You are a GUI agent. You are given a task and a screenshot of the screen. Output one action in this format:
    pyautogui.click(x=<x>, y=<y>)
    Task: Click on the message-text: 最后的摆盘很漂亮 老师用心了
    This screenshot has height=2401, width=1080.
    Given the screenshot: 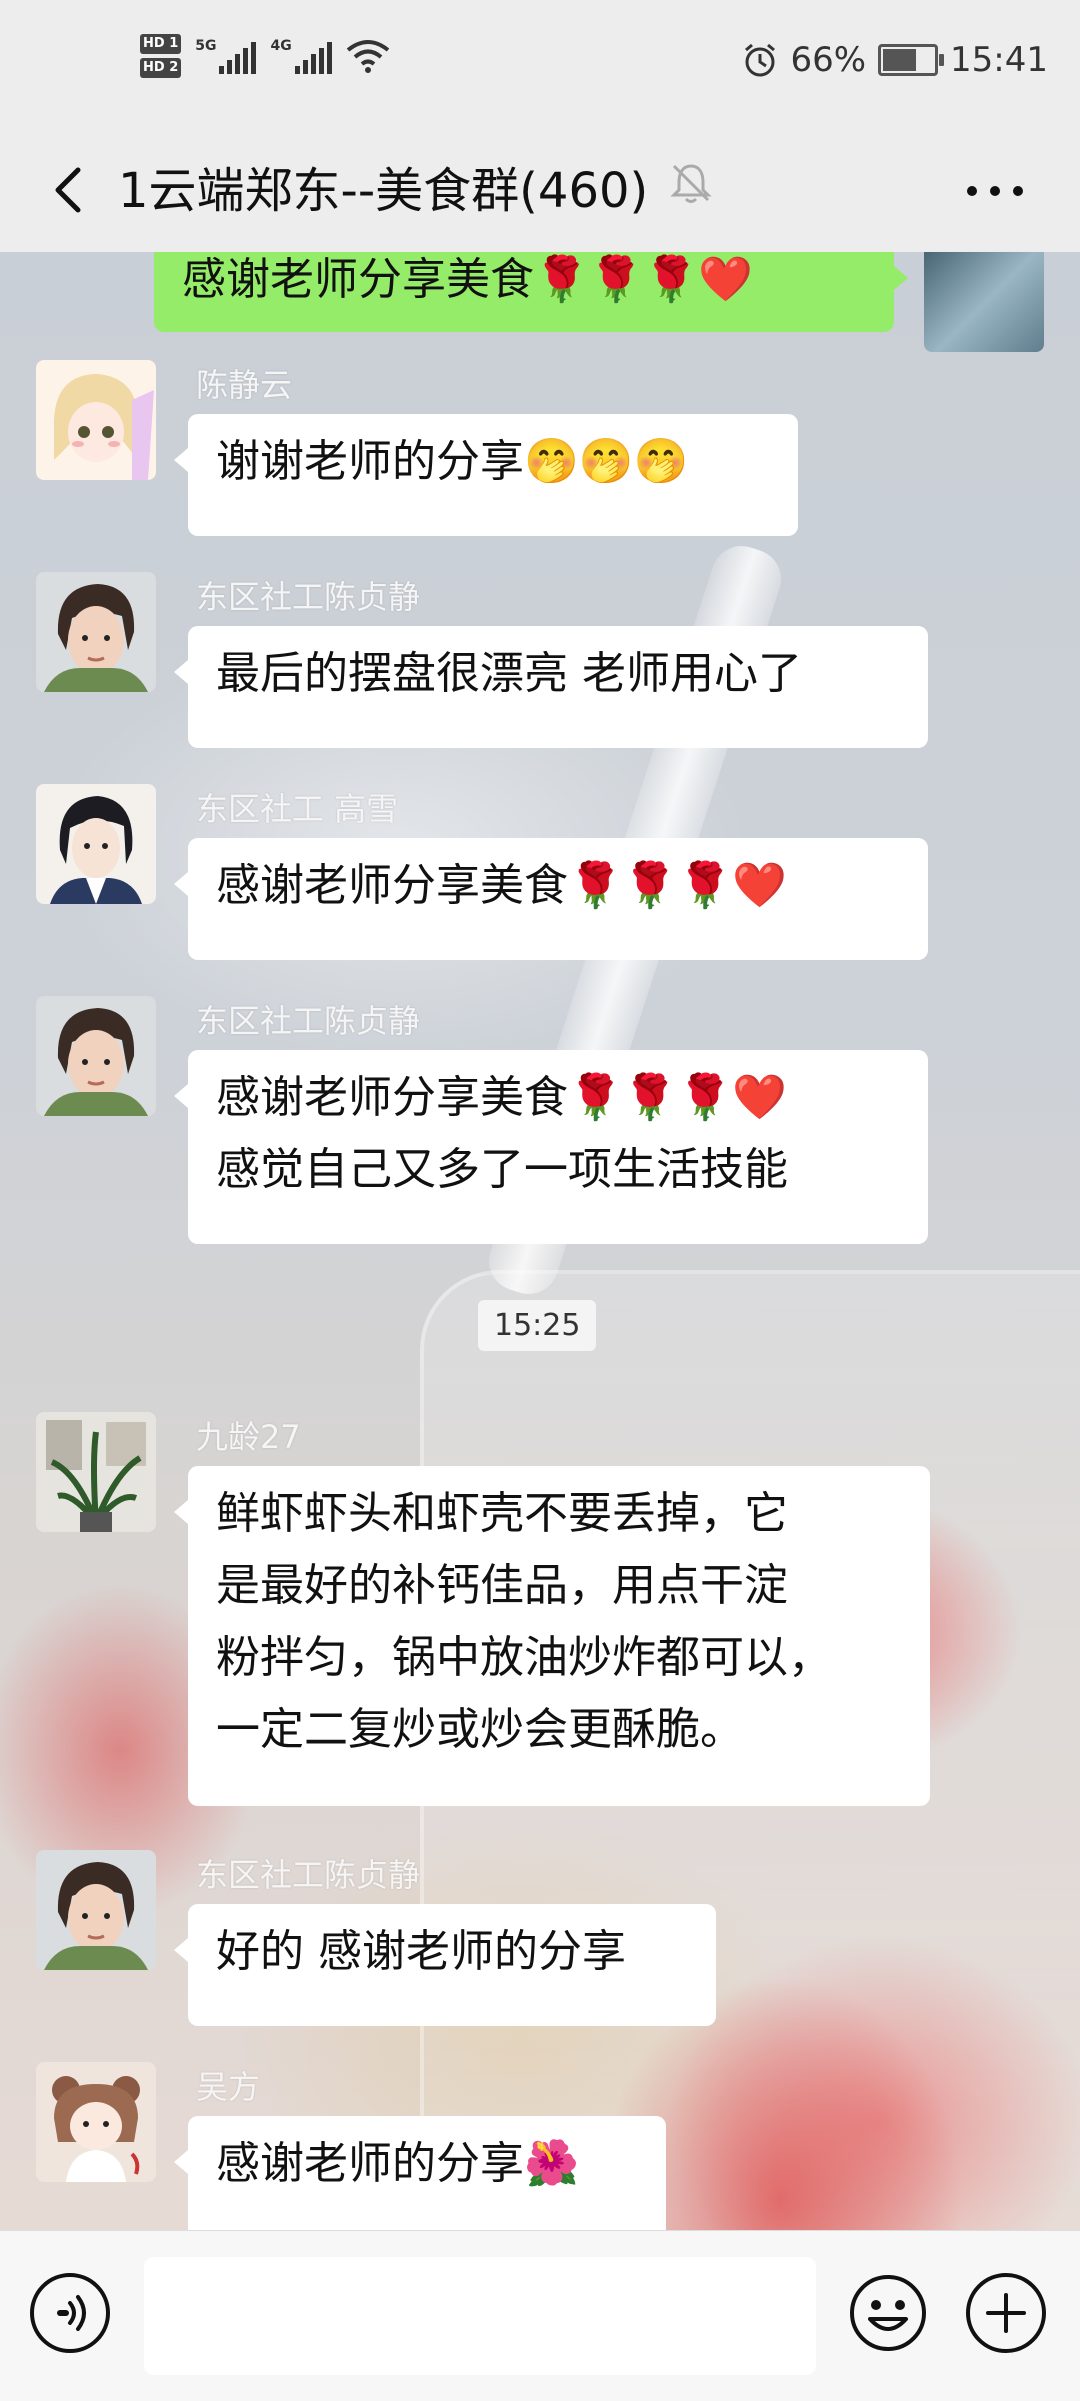 What is the action you would take?
    pyautogui.click(x=509, y=673)
    